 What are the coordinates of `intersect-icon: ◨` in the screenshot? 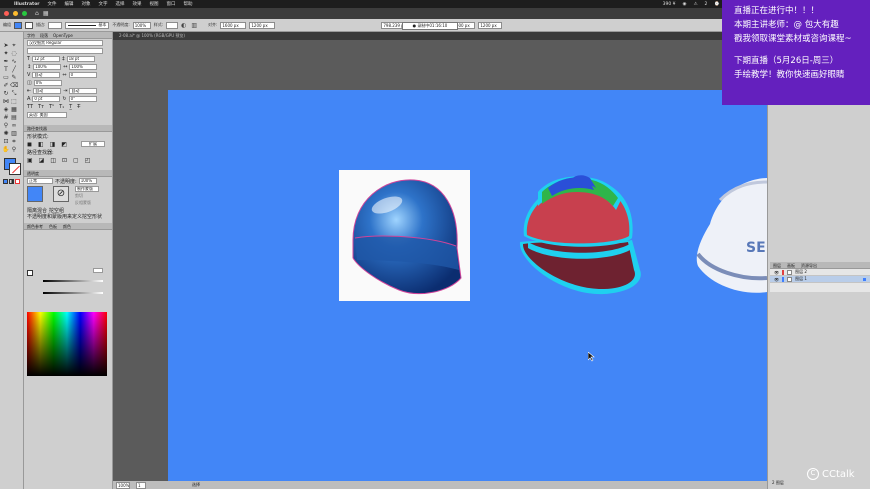 It's located at (53, 144).